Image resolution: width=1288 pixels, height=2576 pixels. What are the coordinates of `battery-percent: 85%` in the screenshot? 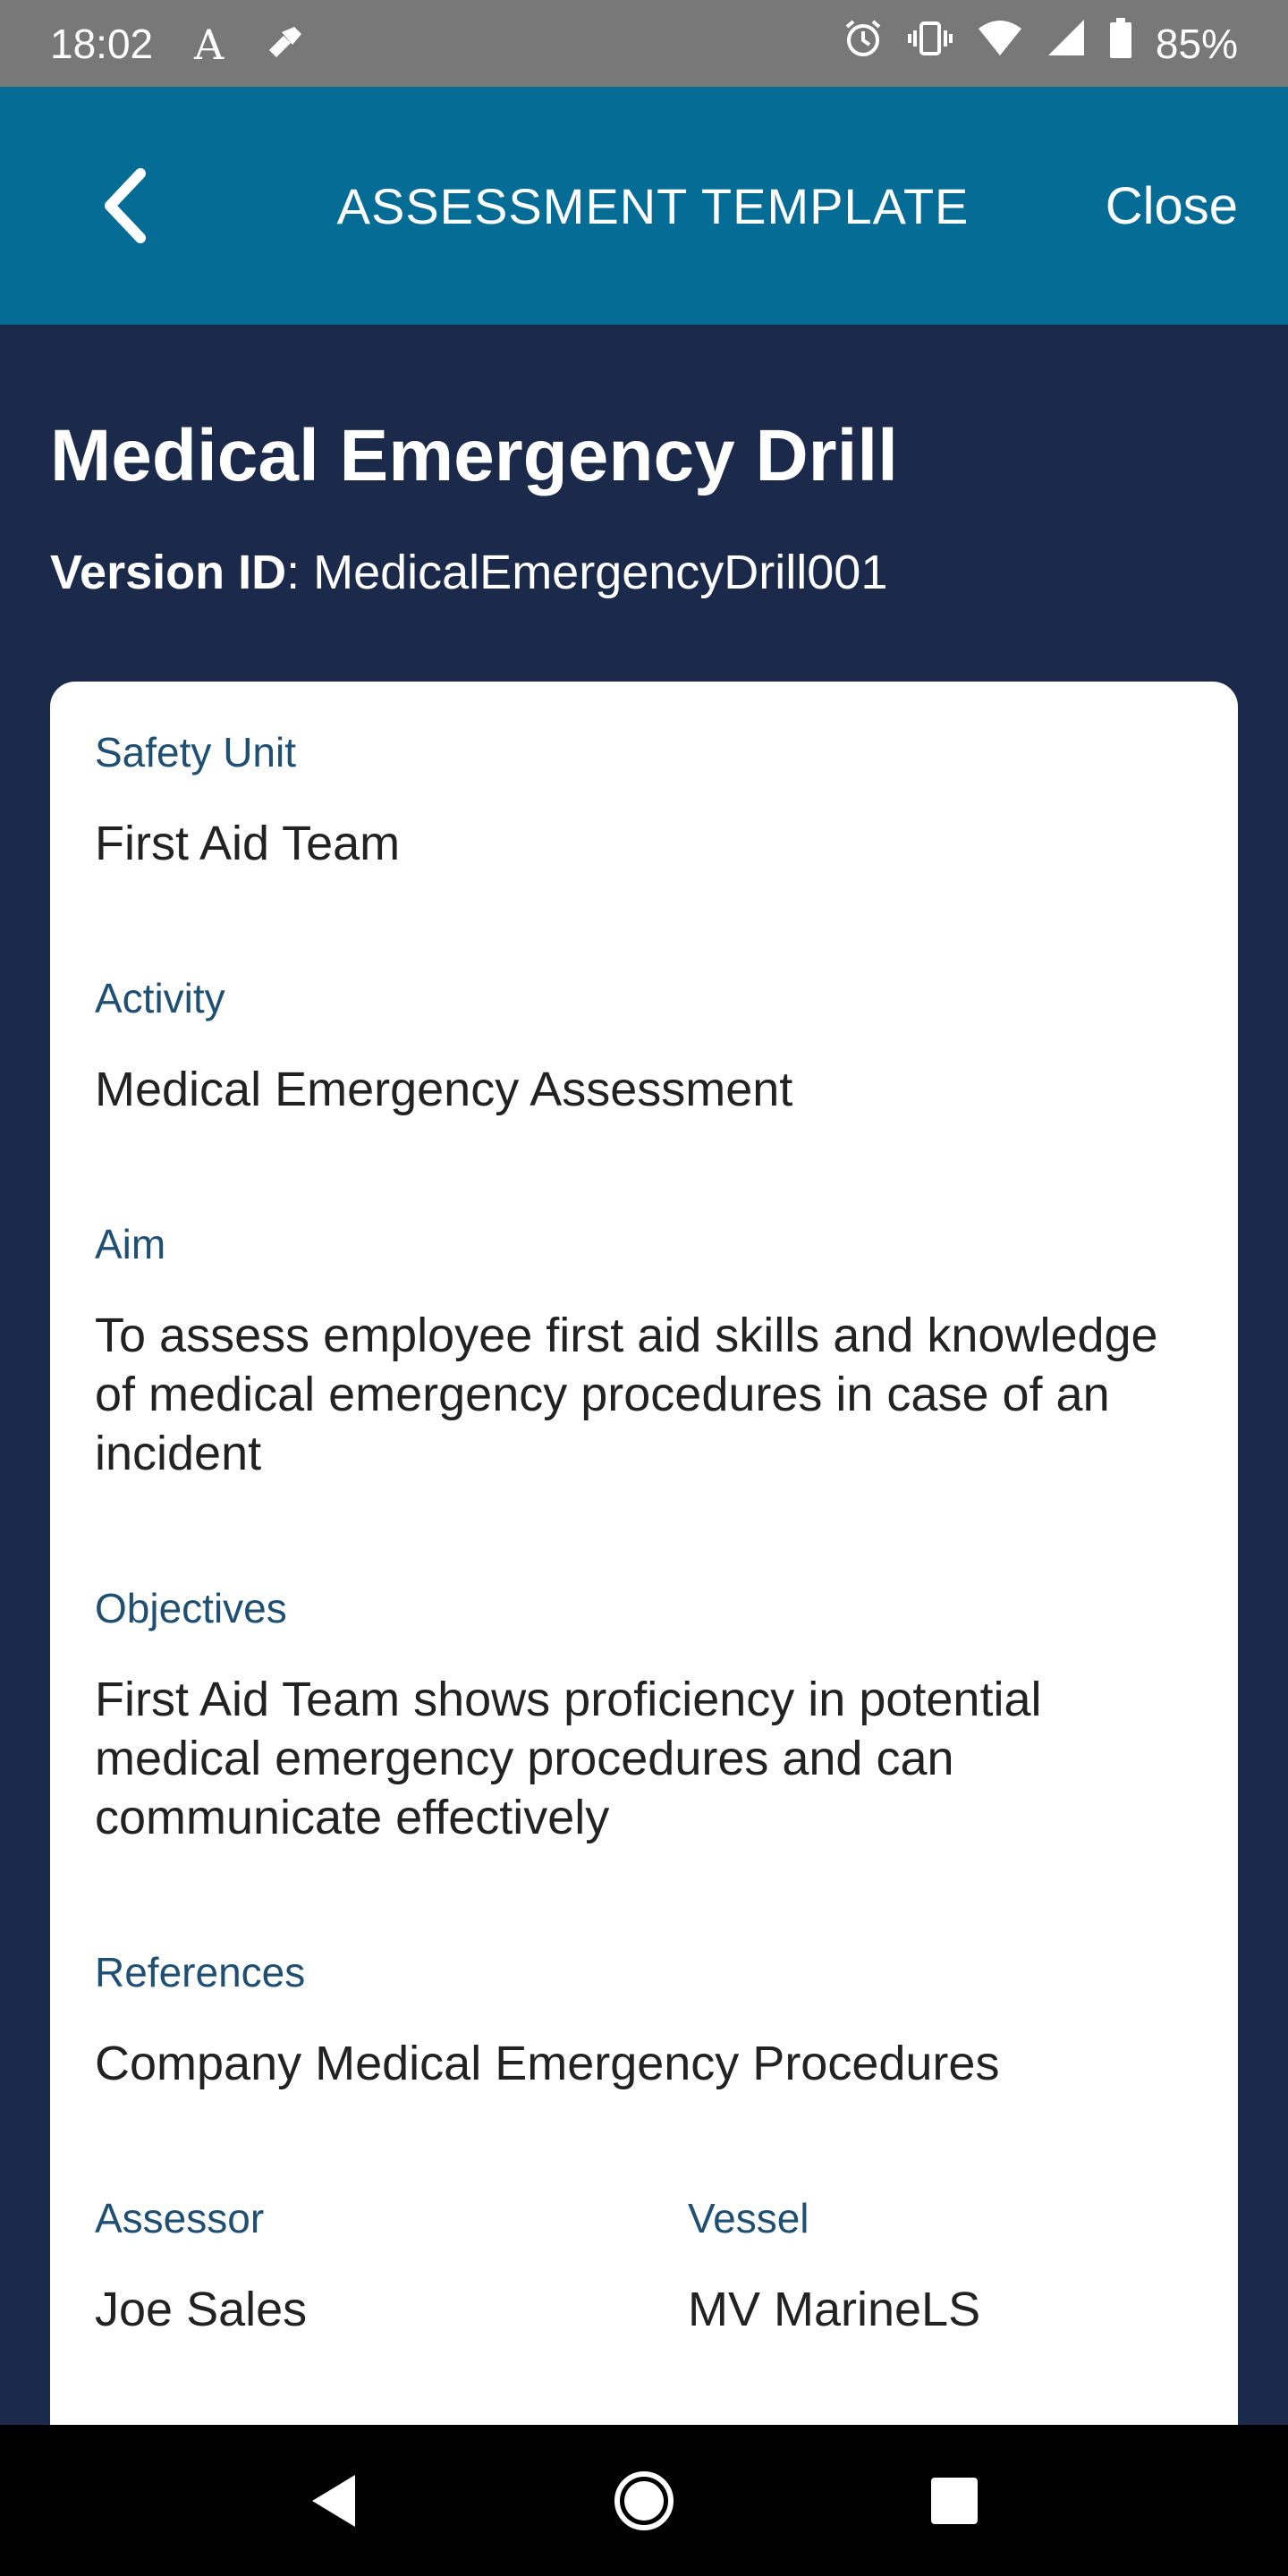 It's located at (1196, 43).